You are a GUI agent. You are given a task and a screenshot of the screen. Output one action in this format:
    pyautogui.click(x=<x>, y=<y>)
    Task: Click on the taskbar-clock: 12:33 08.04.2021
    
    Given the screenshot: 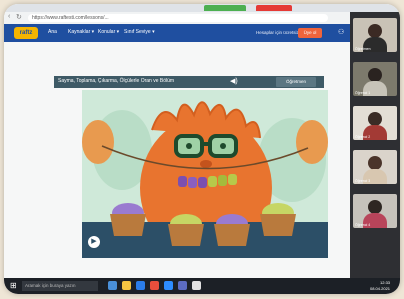 What is the action you would take?
    pyautogui.click(x=380, y=286)
    